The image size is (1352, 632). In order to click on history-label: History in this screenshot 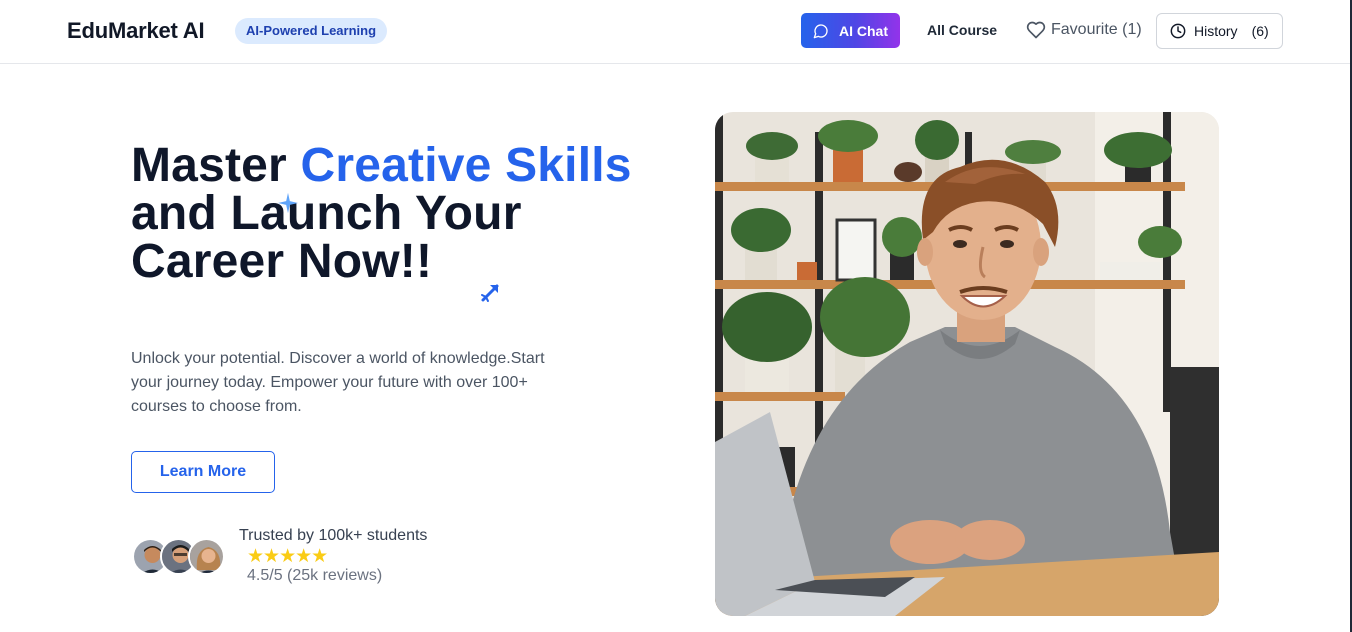, I will do `click(1216, 31)`.